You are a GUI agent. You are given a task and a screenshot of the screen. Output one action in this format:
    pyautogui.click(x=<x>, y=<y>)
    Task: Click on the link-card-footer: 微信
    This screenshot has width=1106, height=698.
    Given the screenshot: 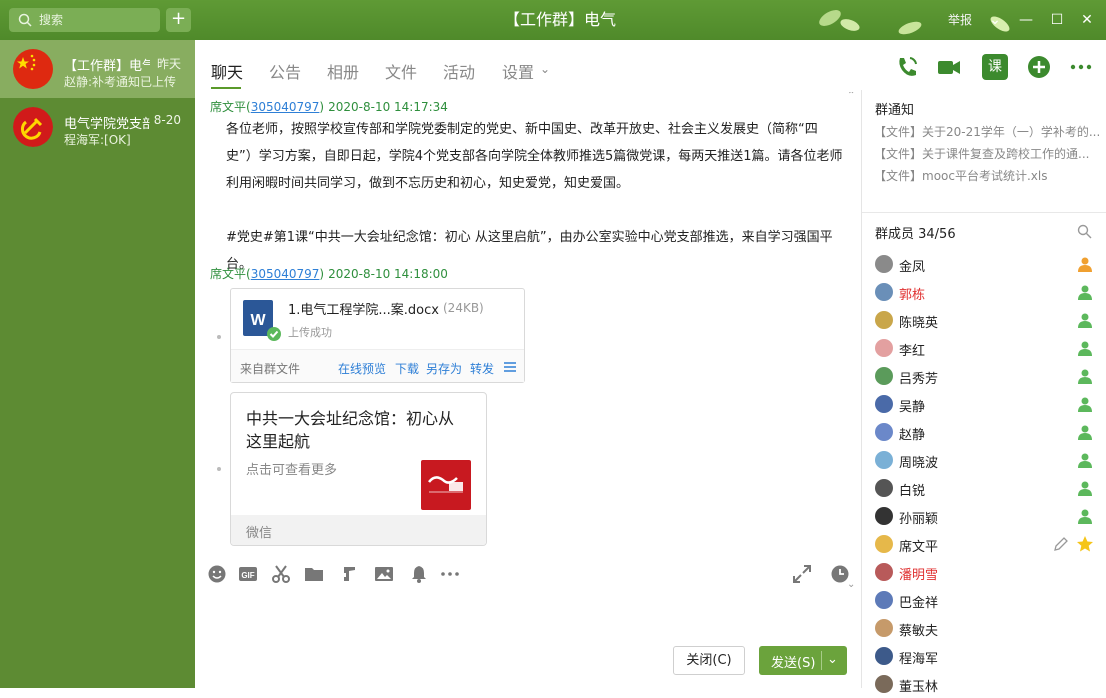 What is the action you would take?
    pyautogui.click(x=358, y=530)
    